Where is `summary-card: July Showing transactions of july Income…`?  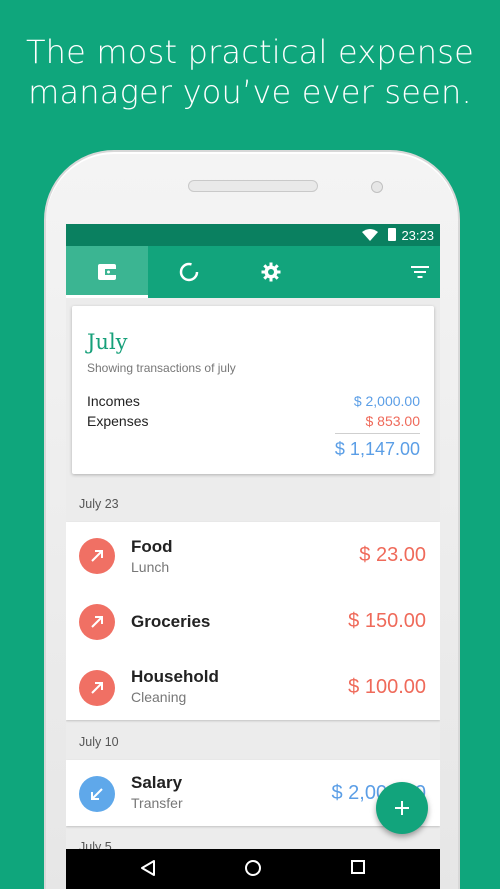 summary-card: July Showing transactions of july Income… is located at coordinates (253, 390).